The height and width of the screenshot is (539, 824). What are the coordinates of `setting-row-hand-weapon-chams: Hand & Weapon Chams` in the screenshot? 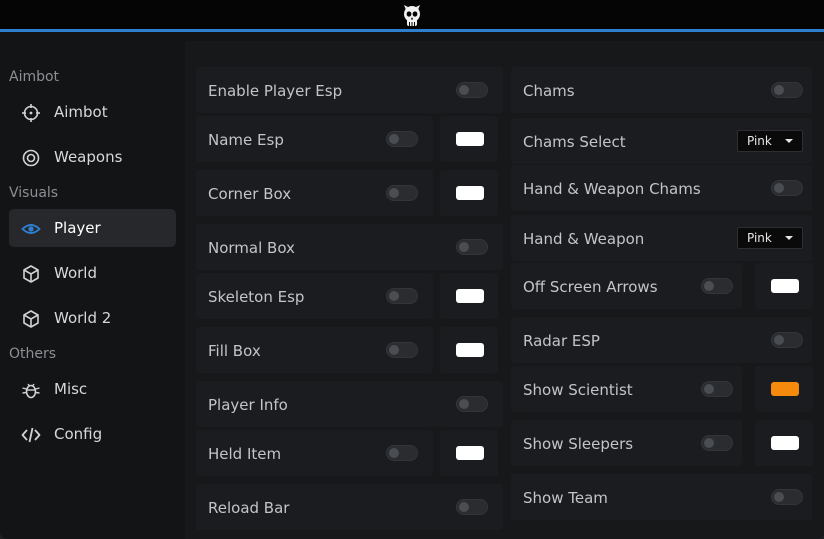 It's located at (661, 188).